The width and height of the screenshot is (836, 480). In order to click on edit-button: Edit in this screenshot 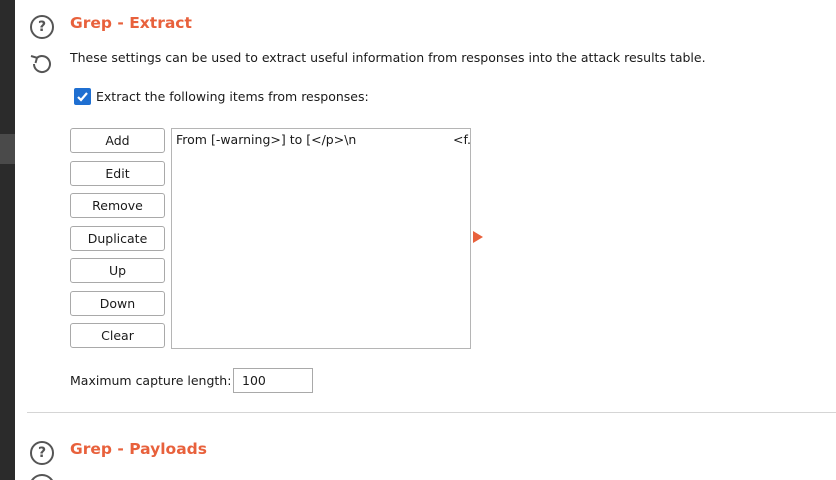, I will do `click(117, 173)`.